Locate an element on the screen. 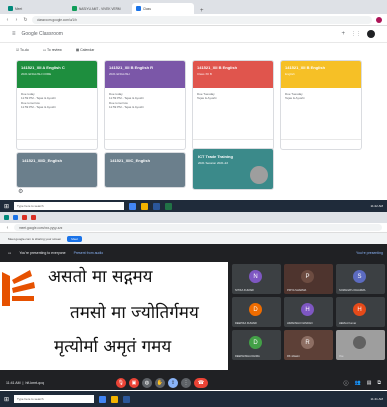  windows-taskbar-2: ⊞ Type here to search 11:41 AM is located at coordinates (193, 399).